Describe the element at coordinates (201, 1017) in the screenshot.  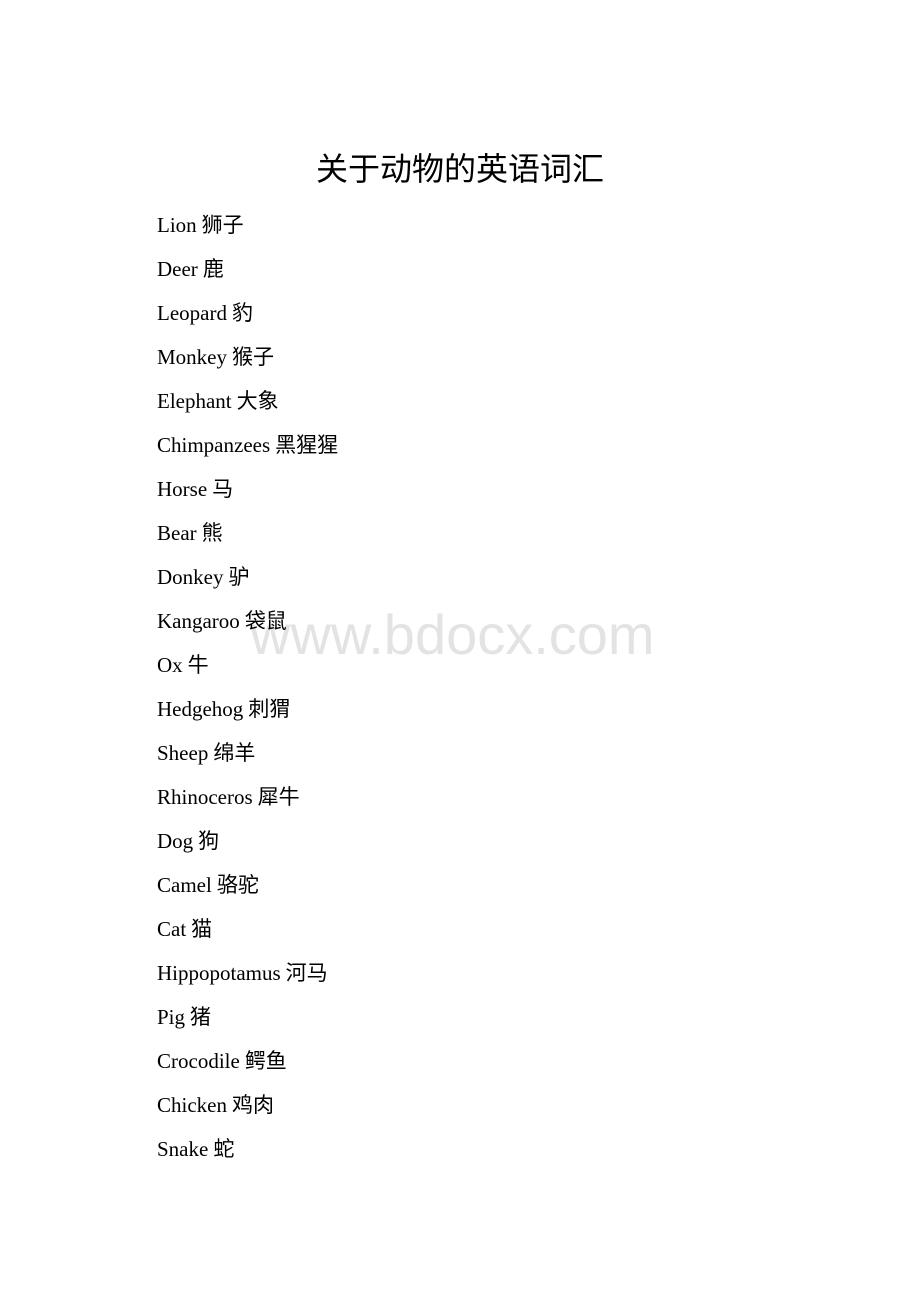
I see `chinese-translation: 猪` at that location.